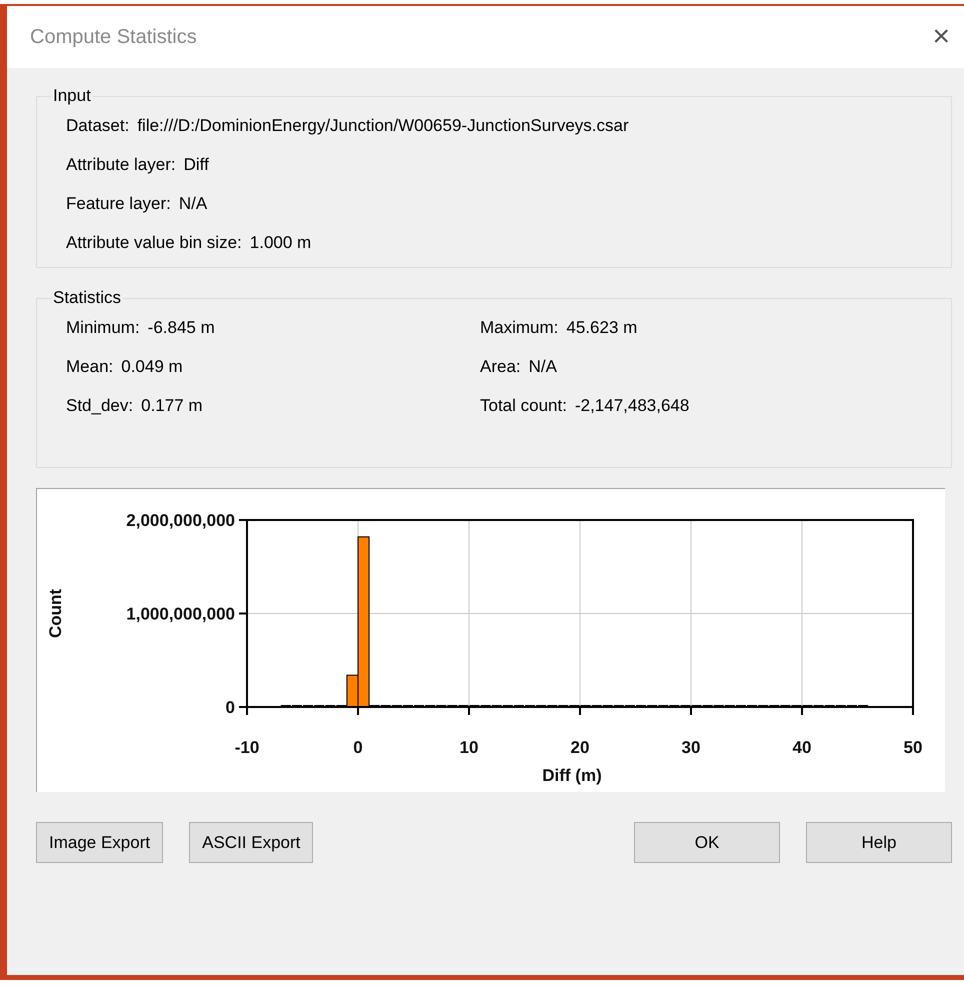  Describe the element at coordinates (172, 406) in the screenshot. I see `field-value: 0.177 m` at that location.